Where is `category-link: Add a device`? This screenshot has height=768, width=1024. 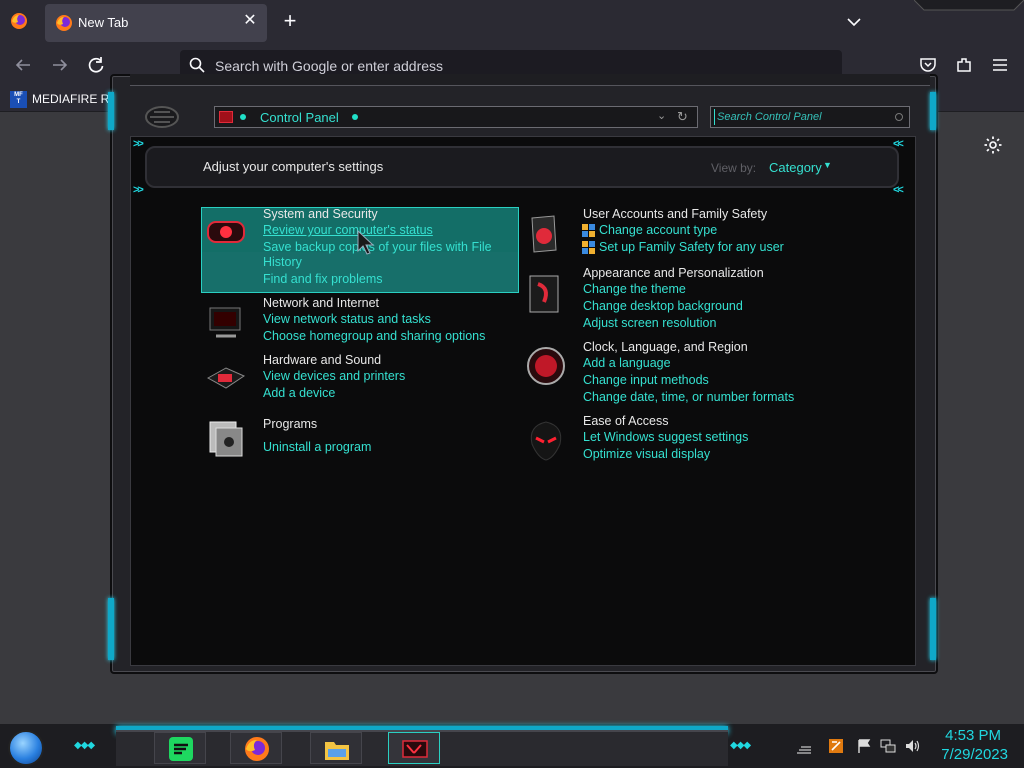 category-link: Add a device is located at coordinates (299, 393).